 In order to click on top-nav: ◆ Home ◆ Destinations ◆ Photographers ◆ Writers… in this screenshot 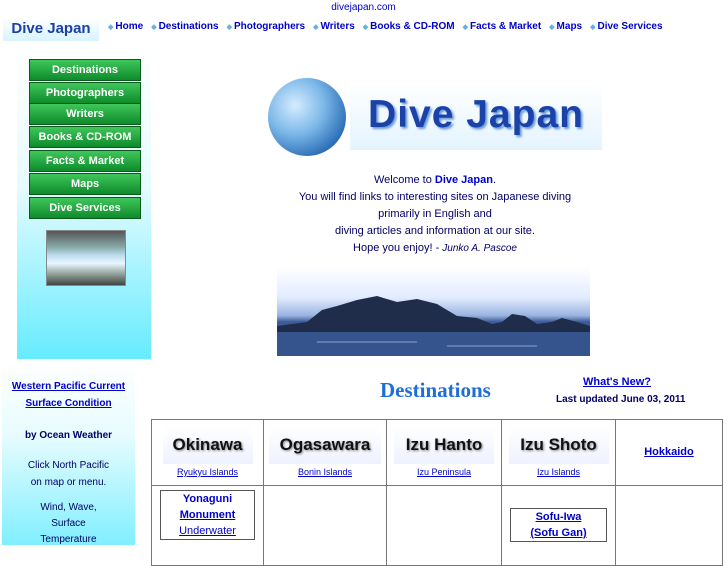, I will do `click(389, 26)`.